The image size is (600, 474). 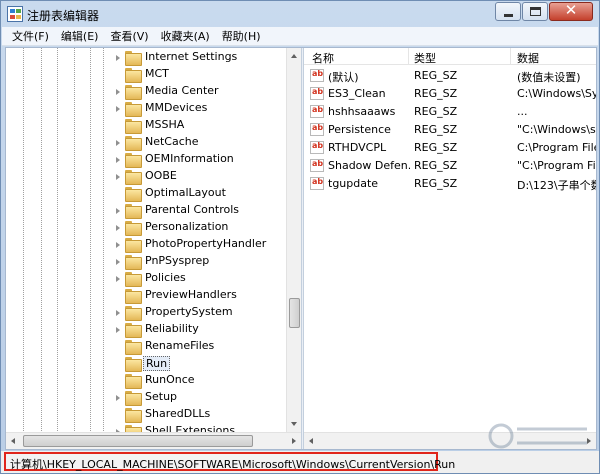 What do you see at coordinates (157, 363) in the screenshot?
I see `tree-node-label: Run` at bounding box center [157, 363].